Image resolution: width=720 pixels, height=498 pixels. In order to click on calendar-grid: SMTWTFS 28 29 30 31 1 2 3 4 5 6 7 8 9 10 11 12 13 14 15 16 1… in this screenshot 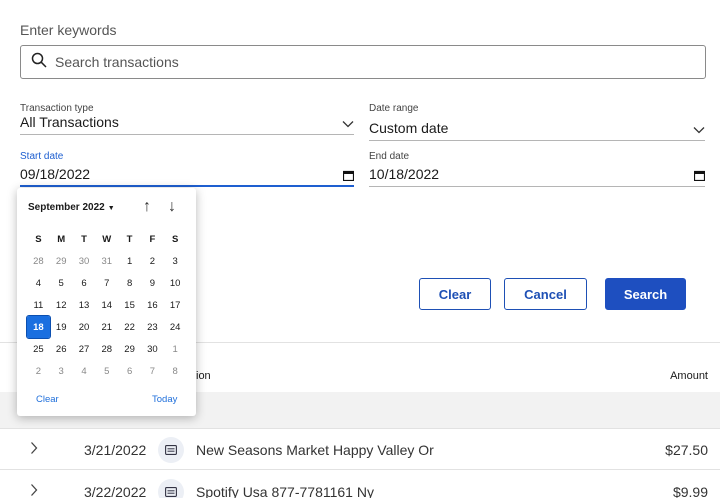, I will do `click(106, 305)`.